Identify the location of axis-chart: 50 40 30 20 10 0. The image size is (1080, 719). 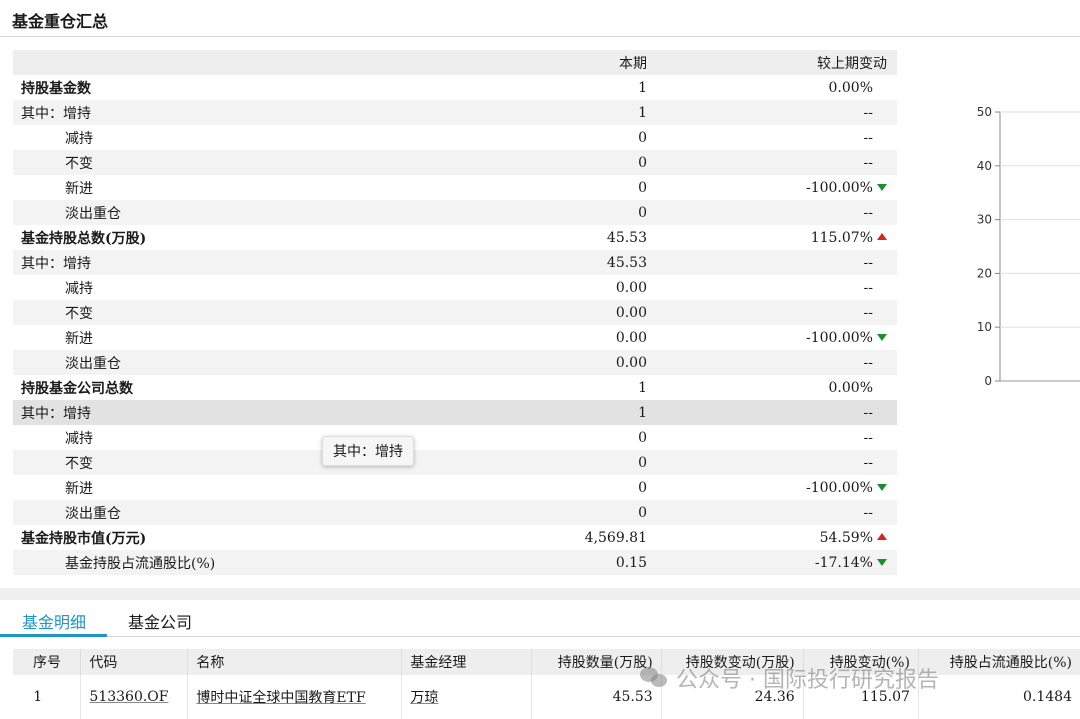
(1028, 246).